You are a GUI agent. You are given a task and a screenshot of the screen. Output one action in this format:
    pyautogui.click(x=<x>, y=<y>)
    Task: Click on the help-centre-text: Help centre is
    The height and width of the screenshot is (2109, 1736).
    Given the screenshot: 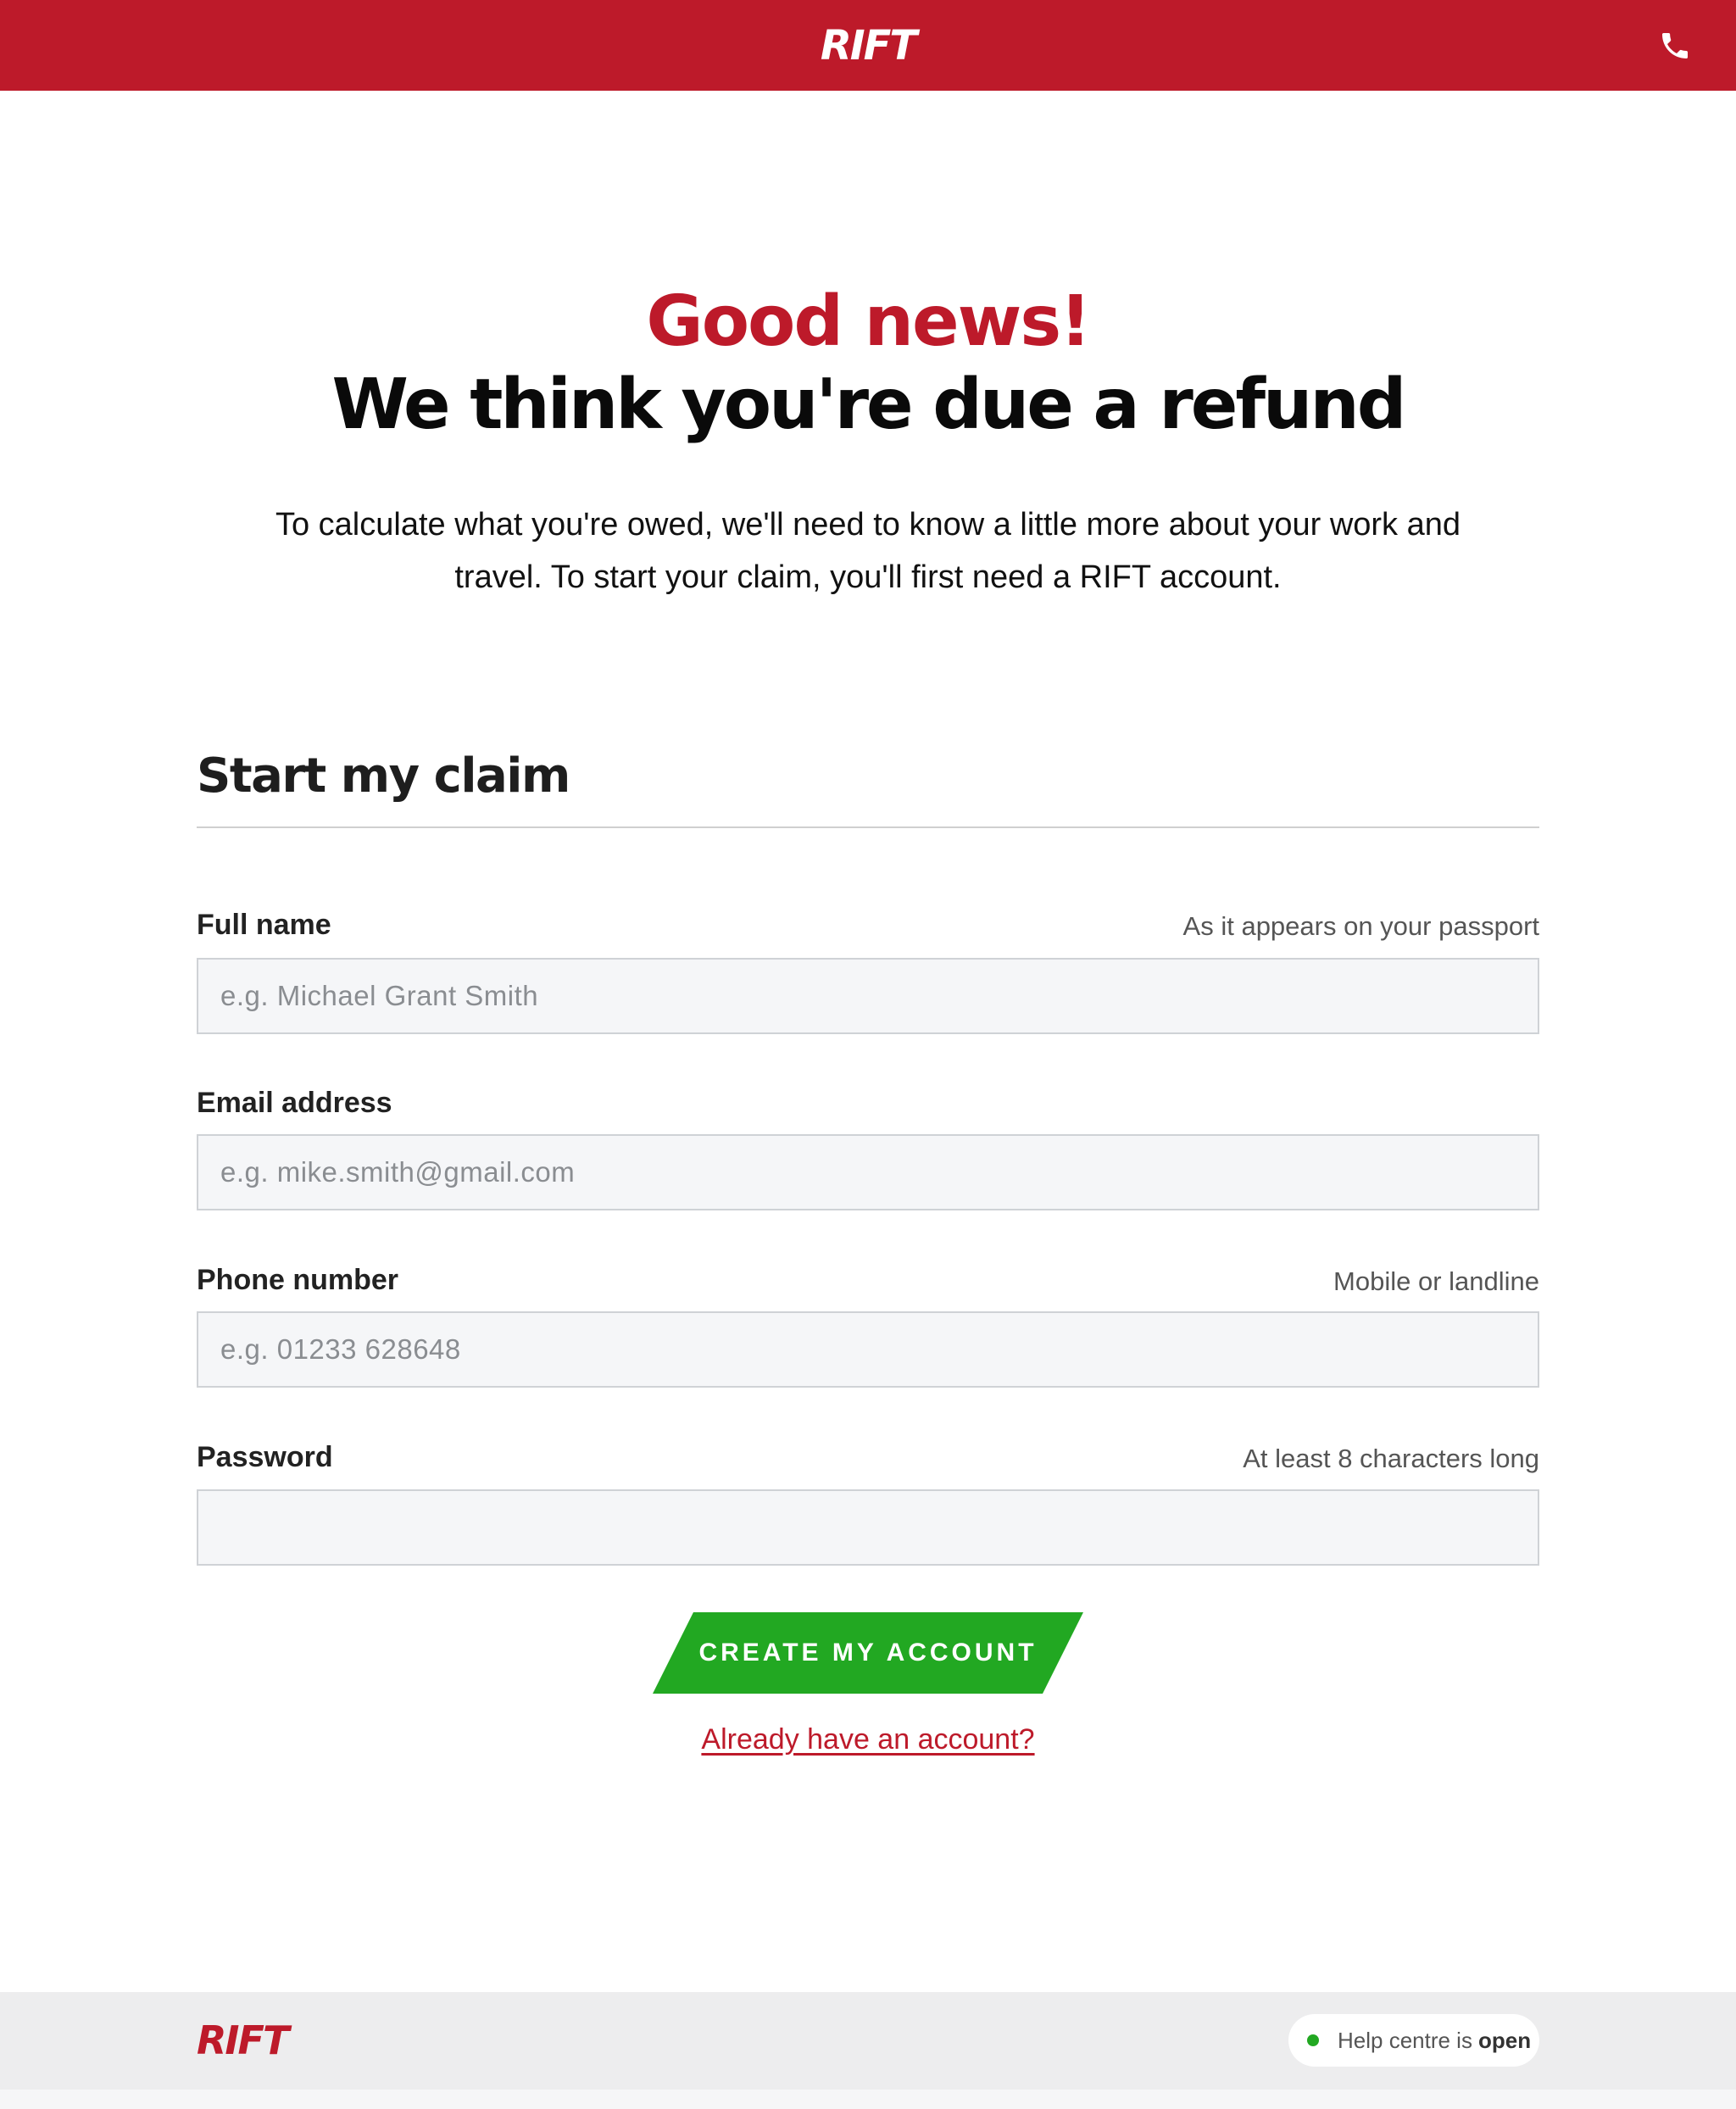 What is the action you would take?
    pyautogui.click(x=1405, y=2040)
    